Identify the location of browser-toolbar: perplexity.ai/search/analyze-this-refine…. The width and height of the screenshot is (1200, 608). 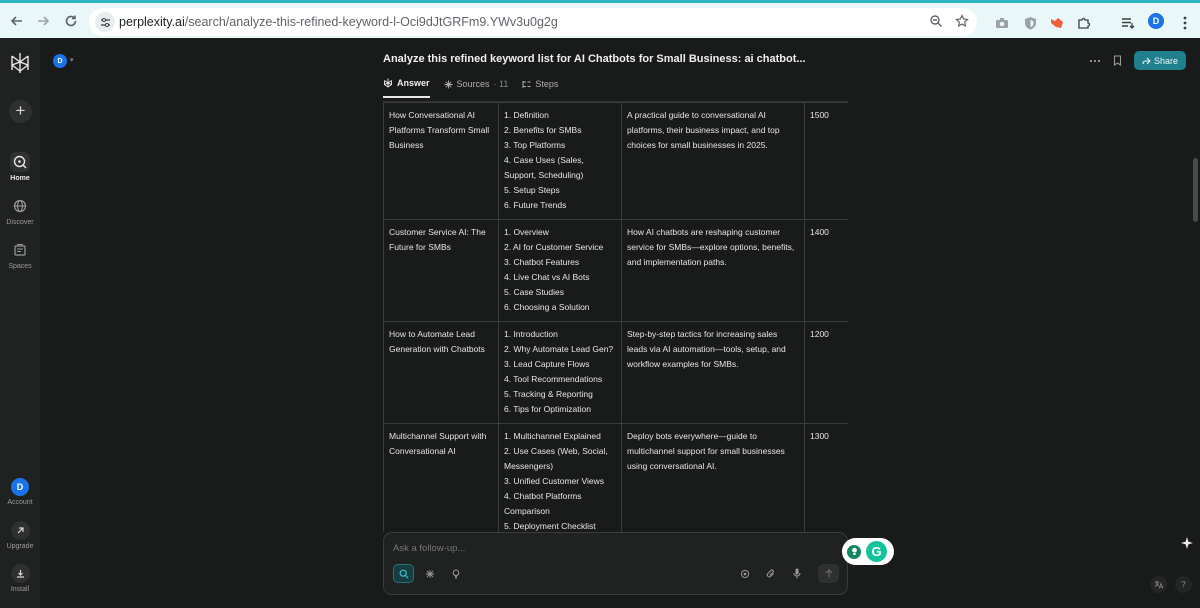
(600, 19).